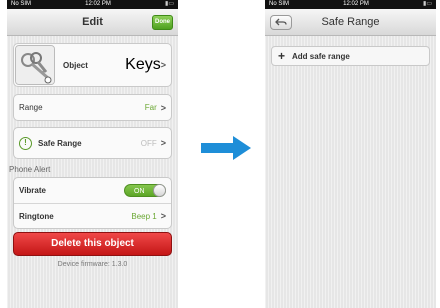  Describe the element at coordinates (162, 22) in the screenshot. I see `done-button: Done` at that location.